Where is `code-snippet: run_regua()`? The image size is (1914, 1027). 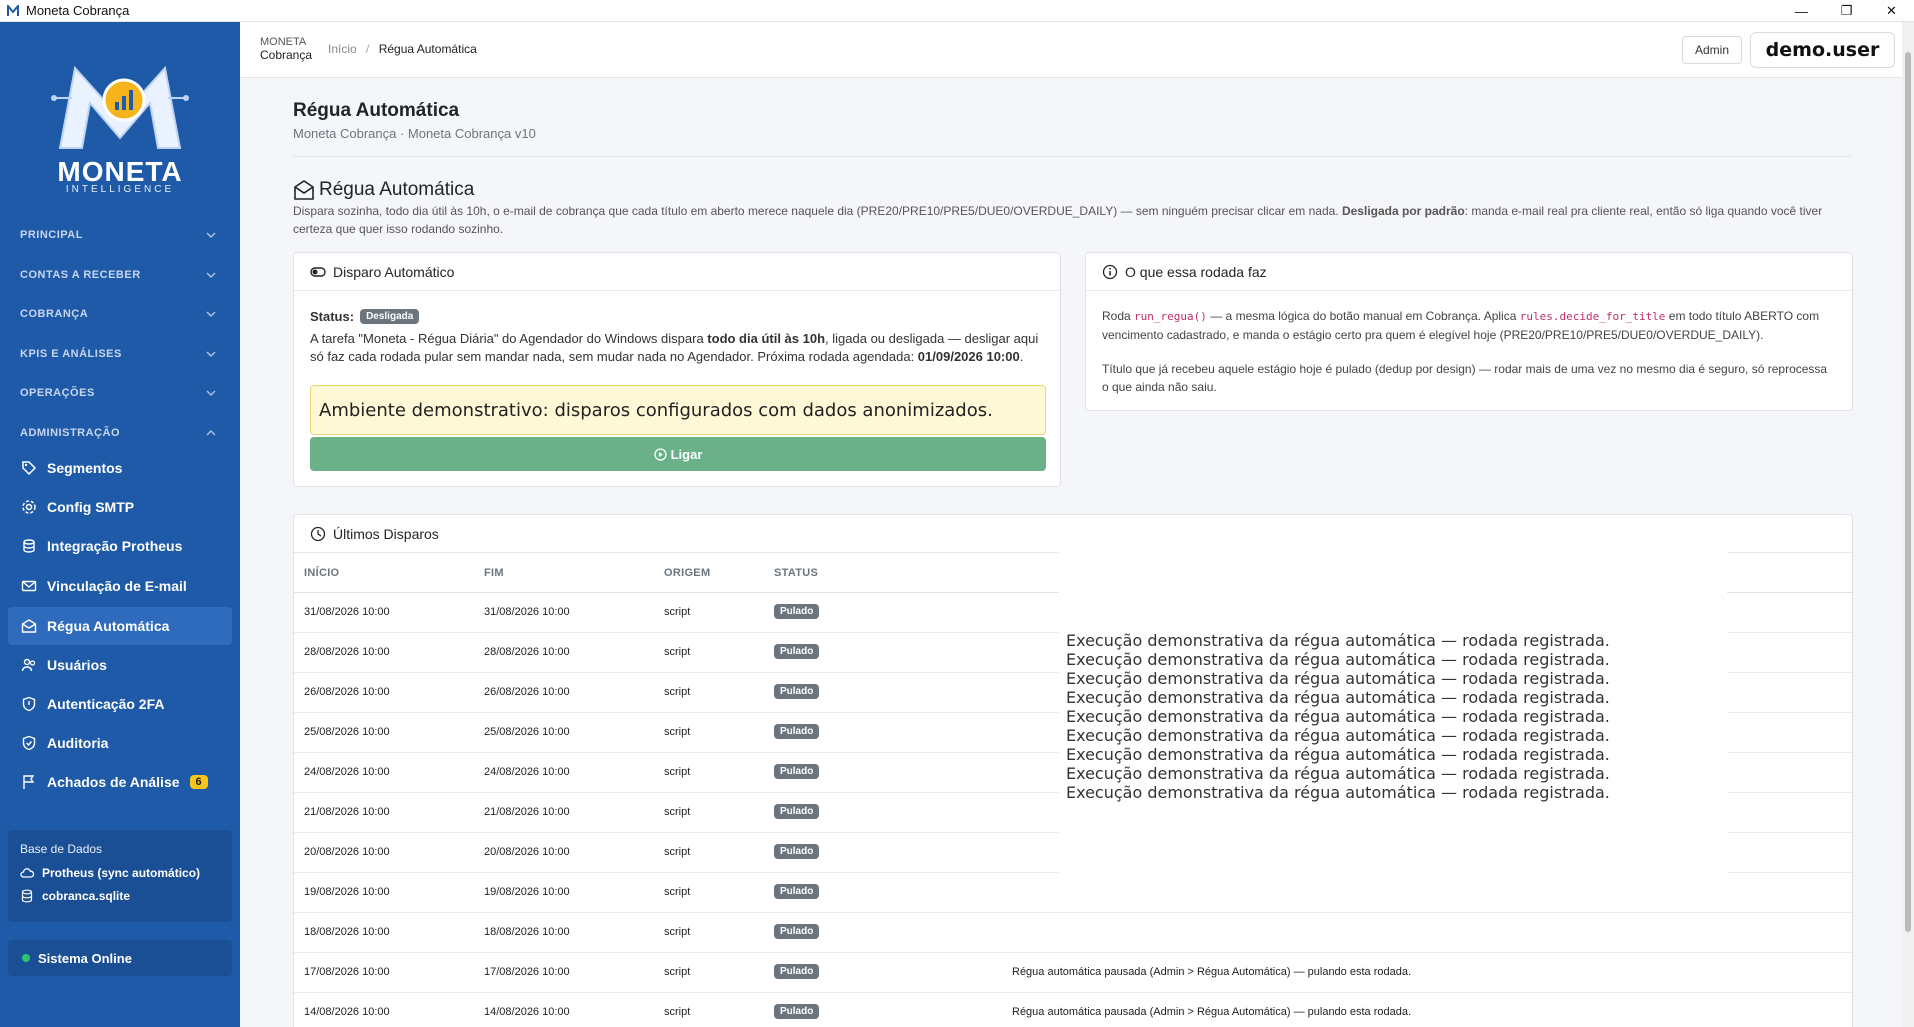 code-snippet: run_regua() is located at coordinates (1170, 316).